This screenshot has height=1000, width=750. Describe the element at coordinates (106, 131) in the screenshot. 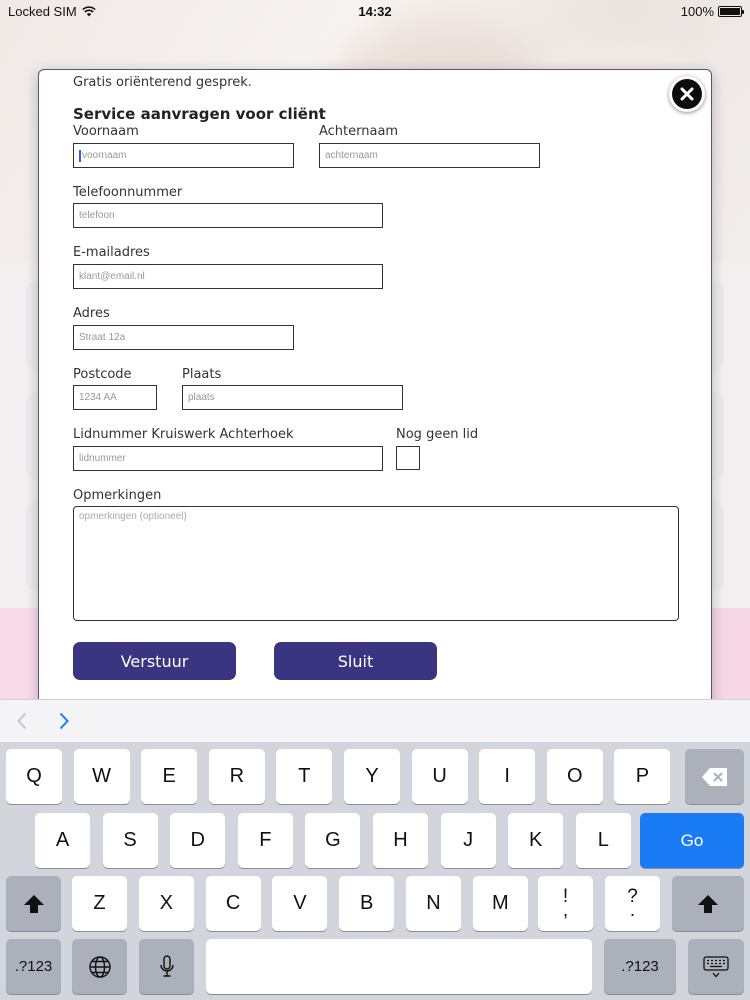

I see `first-name-label: Voornaam` at that location.